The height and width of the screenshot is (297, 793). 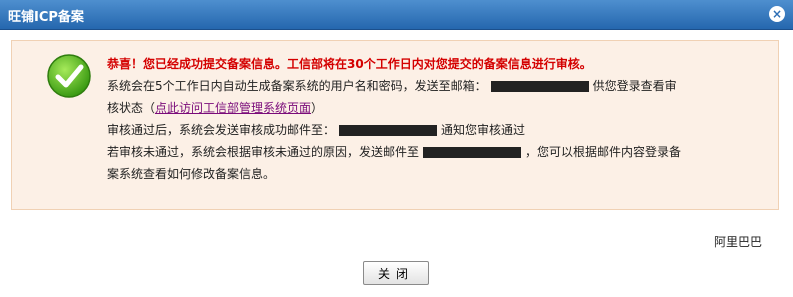 I want to click on line-2-suffix: ）, so click(x=317, y=108).